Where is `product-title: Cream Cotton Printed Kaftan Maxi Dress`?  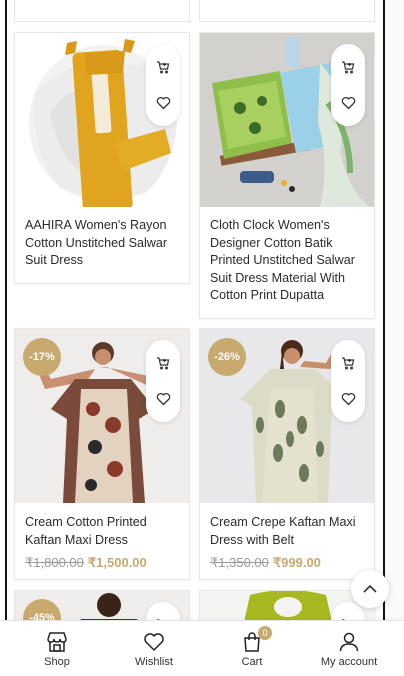
product-title: Cream Cotton Printed Kaftan Maxi Dress is located at coordinates (102, 531).